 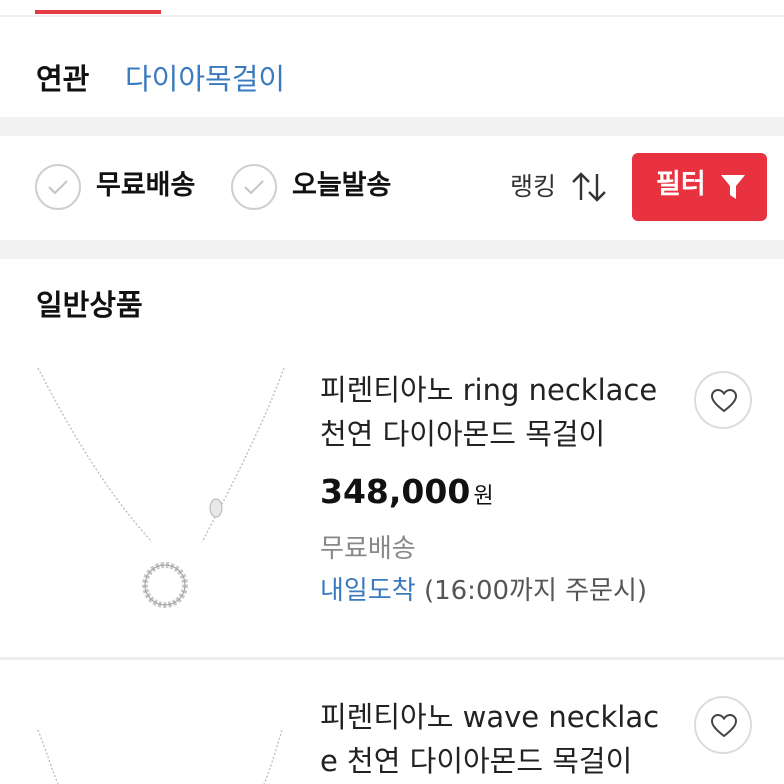 I want to click on free-shipping-label: 무료배송, so click(x=145, y=186).